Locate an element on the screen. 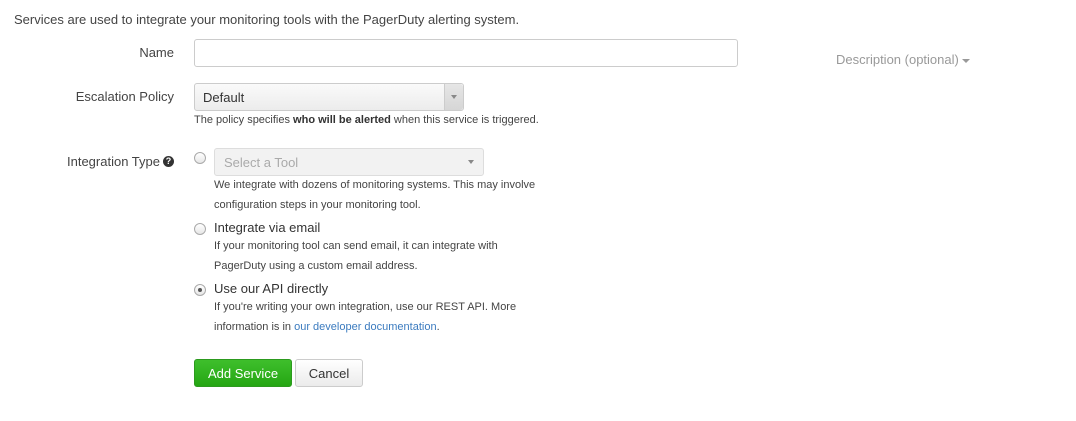 Image resolution: width=1076 pixels, height=421 pixels. escalation-policy-value: Default is located at coordinates (224, 97).